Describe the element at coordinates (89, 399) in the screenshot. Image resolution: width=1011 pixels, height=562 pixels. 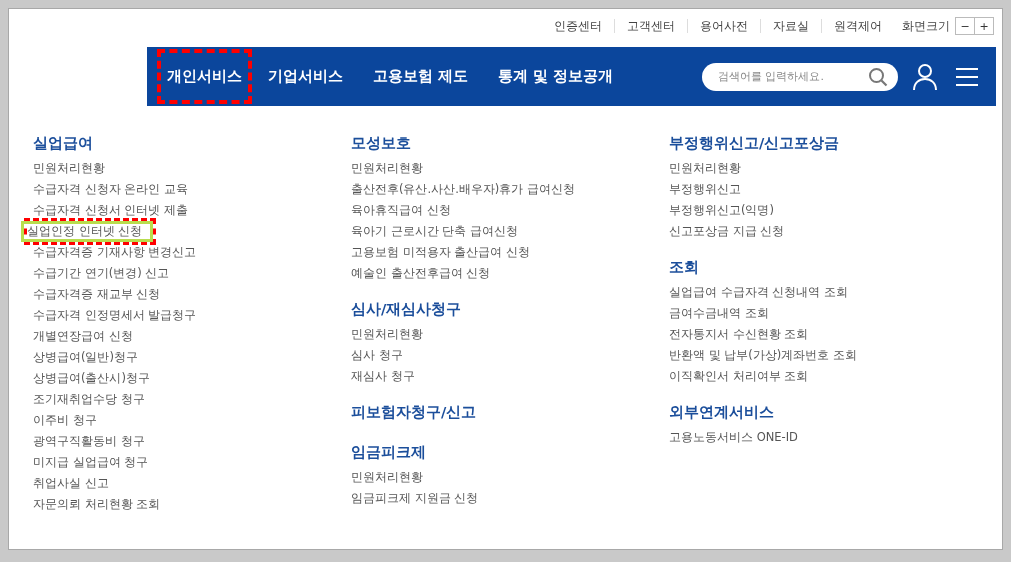
I see `menu-link: 조기재취업수당 청구` at that location.